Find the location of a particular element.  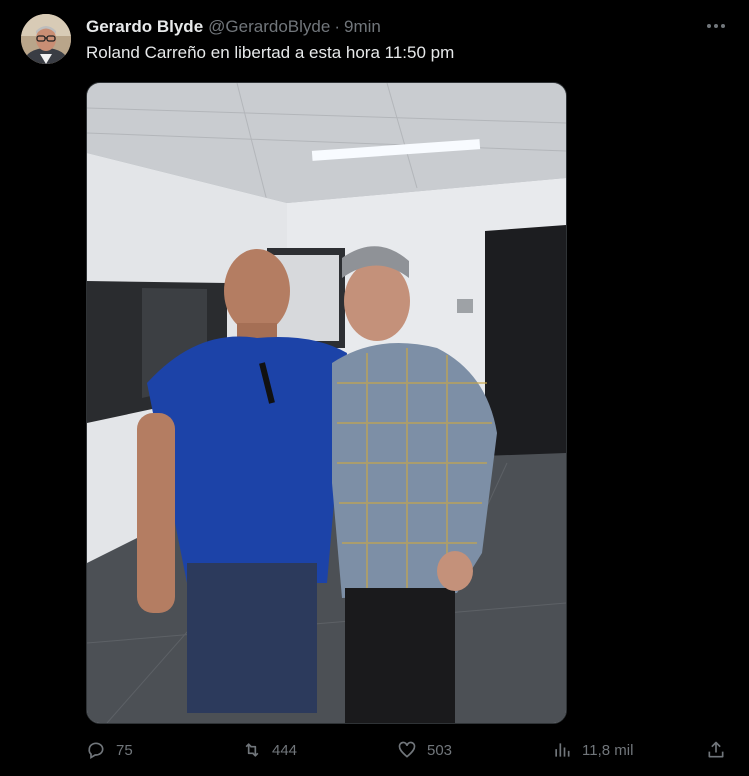

author-handle: @GerardoBlyde is located at coordinates (269, 27).